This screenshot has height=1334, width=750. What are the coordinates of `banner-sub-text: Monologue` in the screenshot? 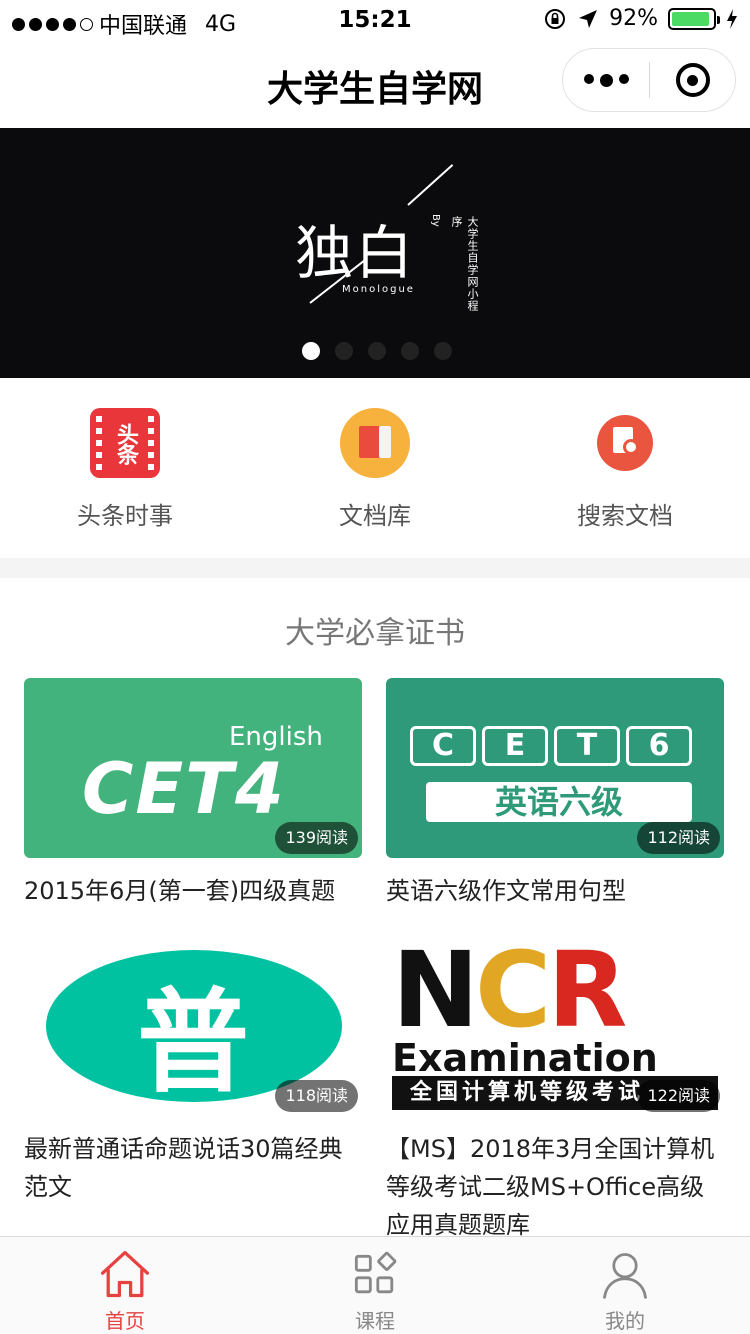 It's located at (378, 289).